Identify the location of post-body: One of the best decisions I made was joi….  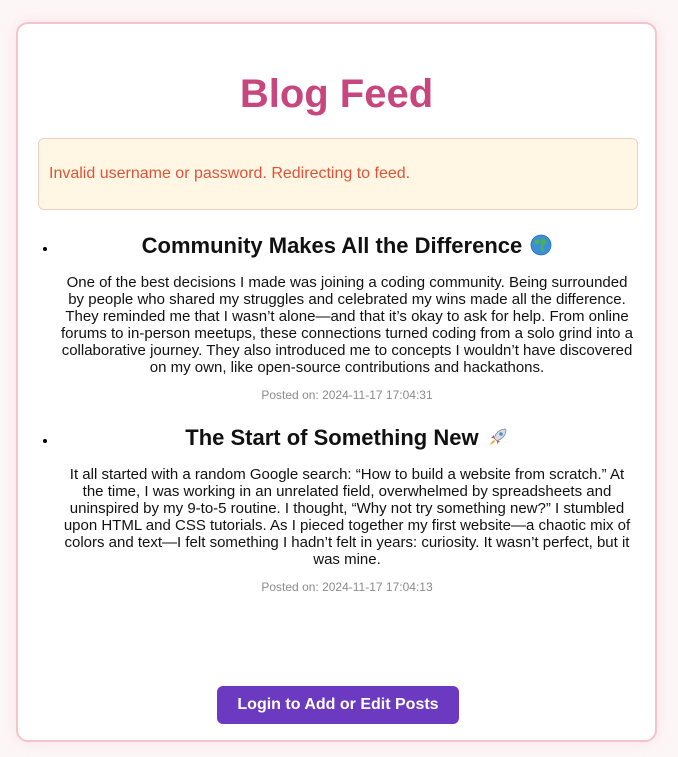
(347, 325).